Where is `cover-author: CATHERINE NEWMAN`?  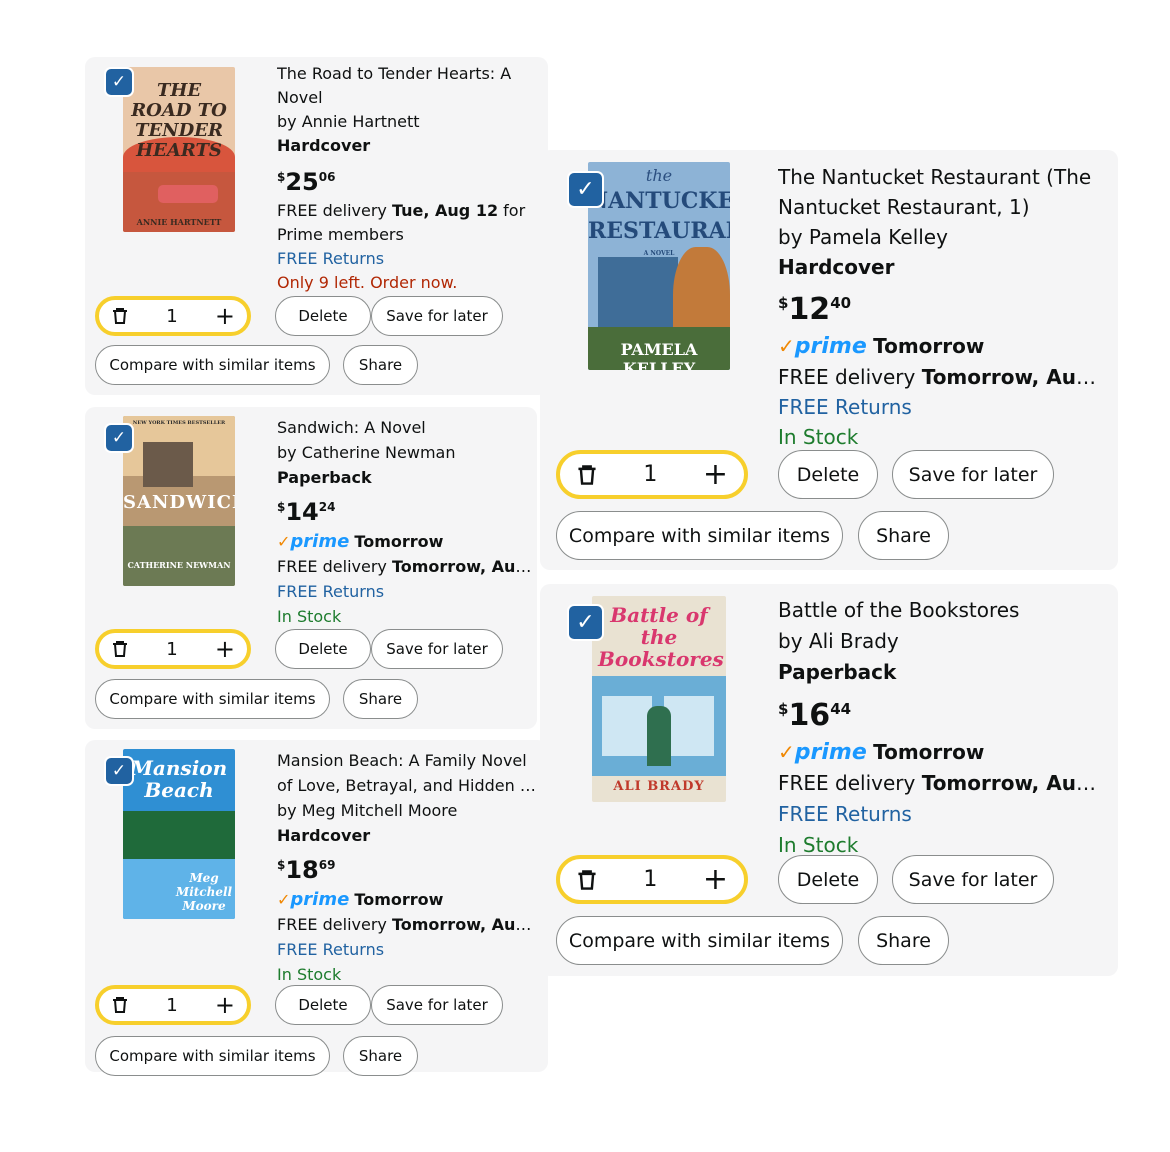 cover-author: CATHERINE NEWMAN is located at coordinates (179, 565).